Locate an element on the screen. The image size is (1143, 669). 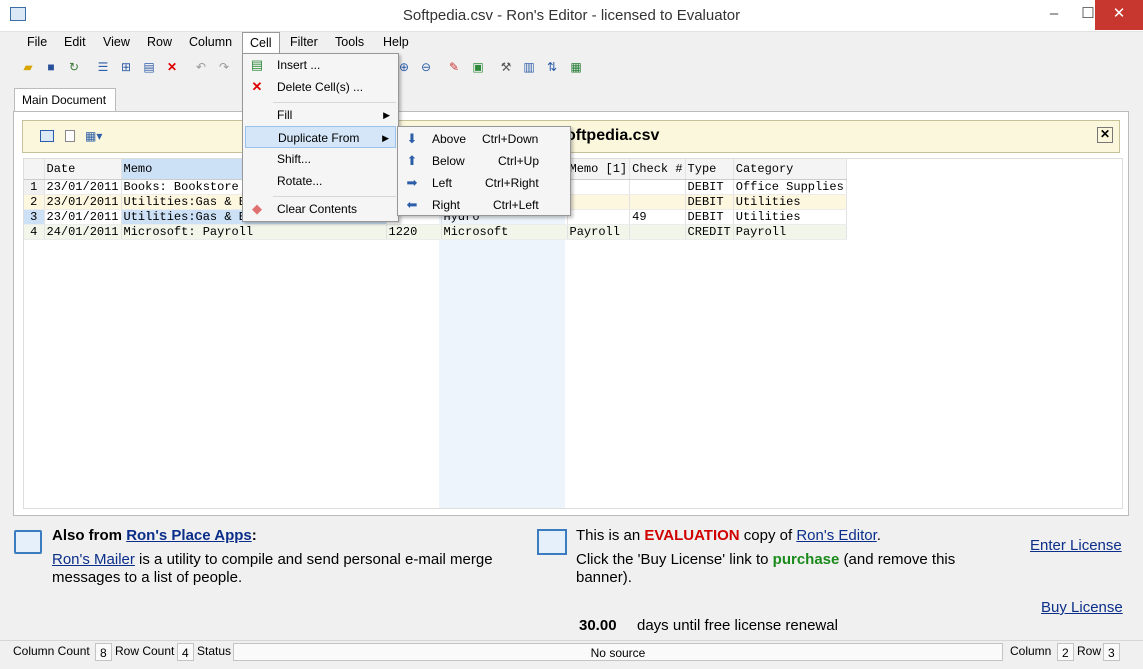
menu-edit: Edit is located at coordinates (75, 43).